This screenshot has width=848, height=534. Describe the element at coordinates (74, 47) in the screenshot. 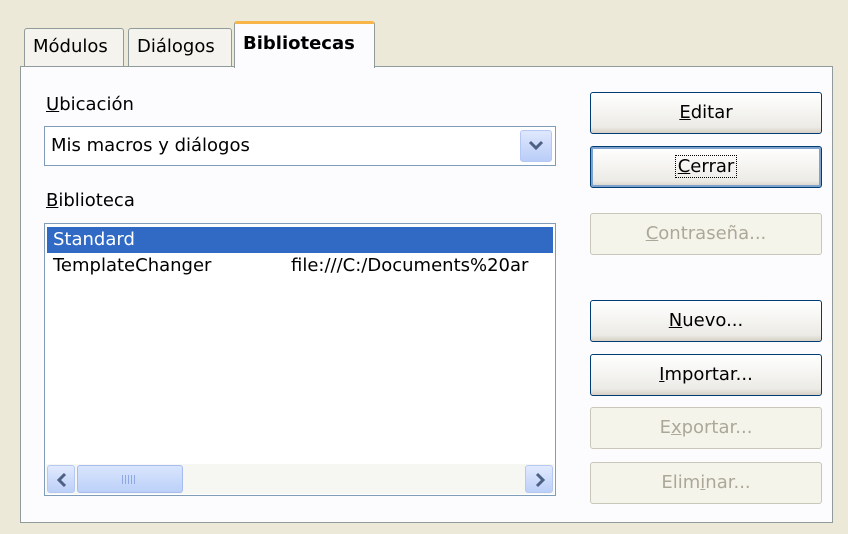

I see `tab-modules: Módulos` at that location.